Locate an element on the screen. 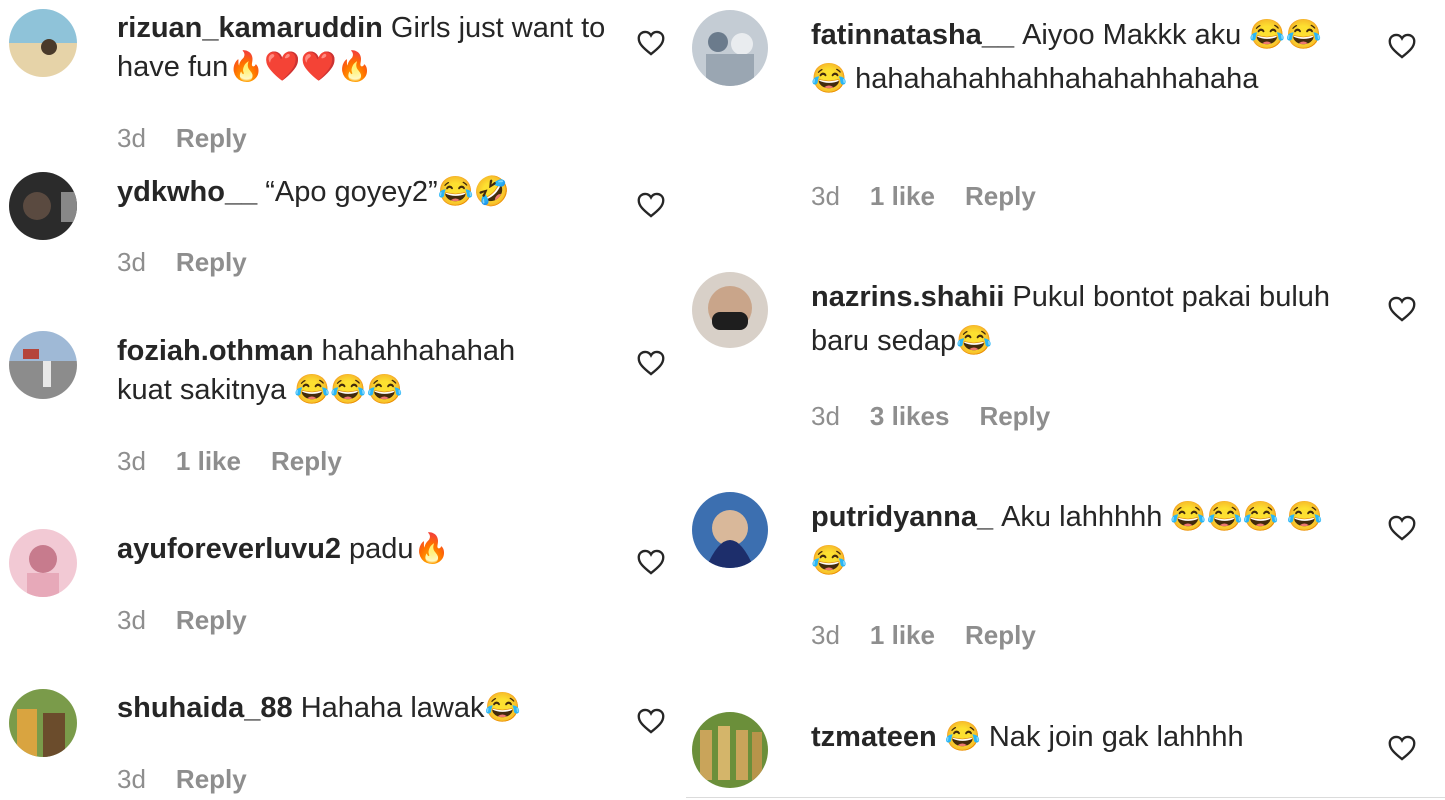 The image size is (1445, 800). comment-username: fatinnatasha__ is located at coordinates (912, 35).